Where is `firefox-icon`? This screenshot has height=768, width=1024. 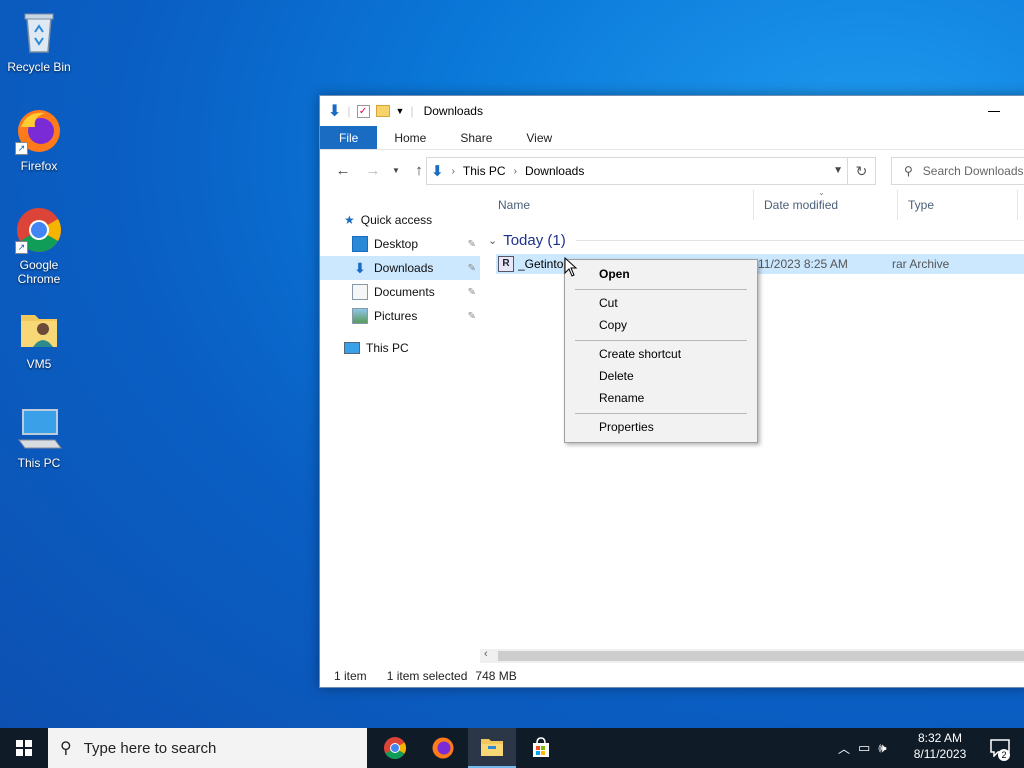 firefox-icon is located at coordinates (443, 748).